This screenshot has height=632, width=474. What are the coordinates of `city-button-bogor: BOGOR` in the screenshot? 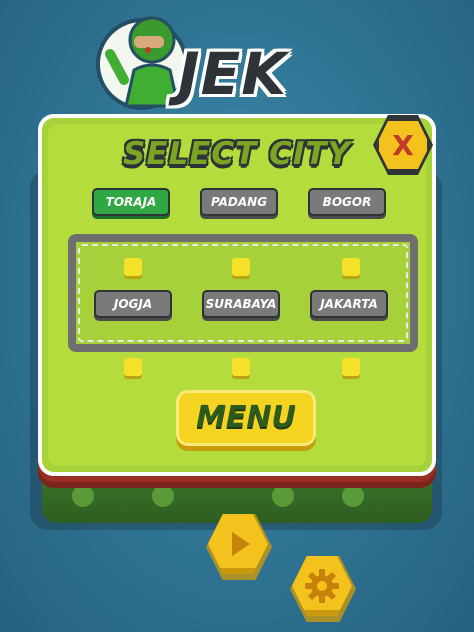 It's located at (347, 202).